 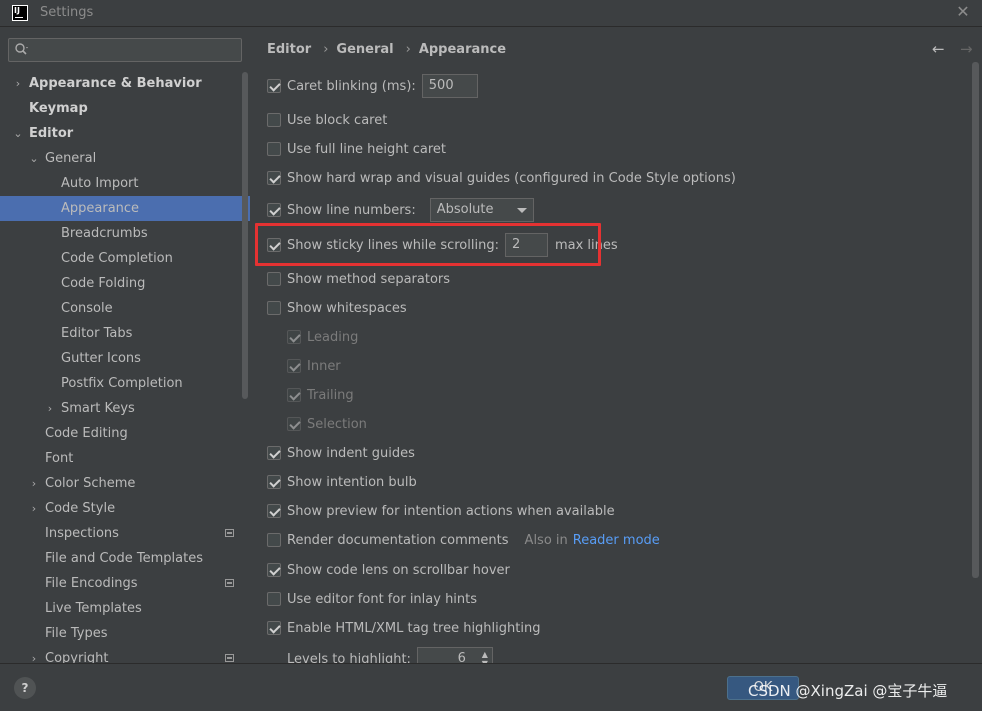 What do you see at coordinates (274, 482) in the screenshot?
I see `intention-bulb-checkbox` at bounding box center [274, 482].